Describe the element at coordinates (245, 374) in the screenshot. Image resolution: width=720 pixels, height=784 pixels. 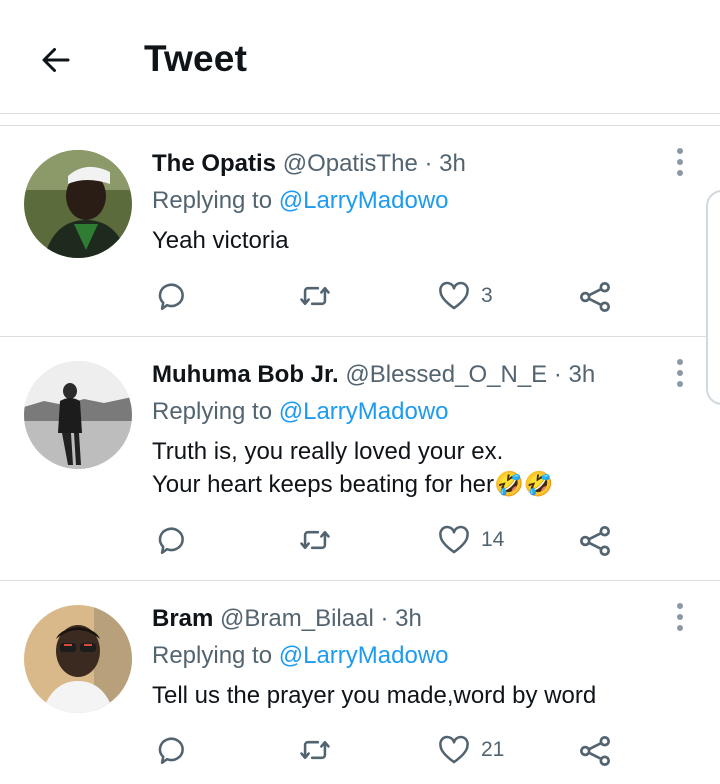
I see `display-name: Muhuma Bob Jr.` at that location.